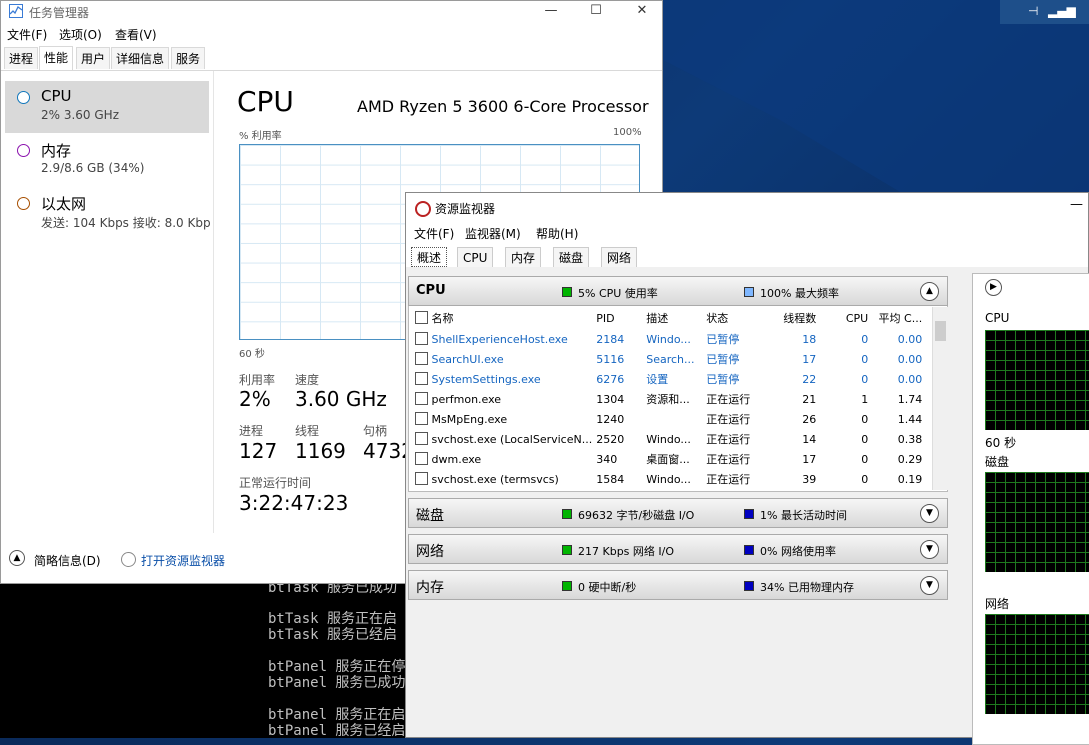  Describe the element at coordinates (56, 58) in the screenshot. I see `tab-performance: 性能` at that location.